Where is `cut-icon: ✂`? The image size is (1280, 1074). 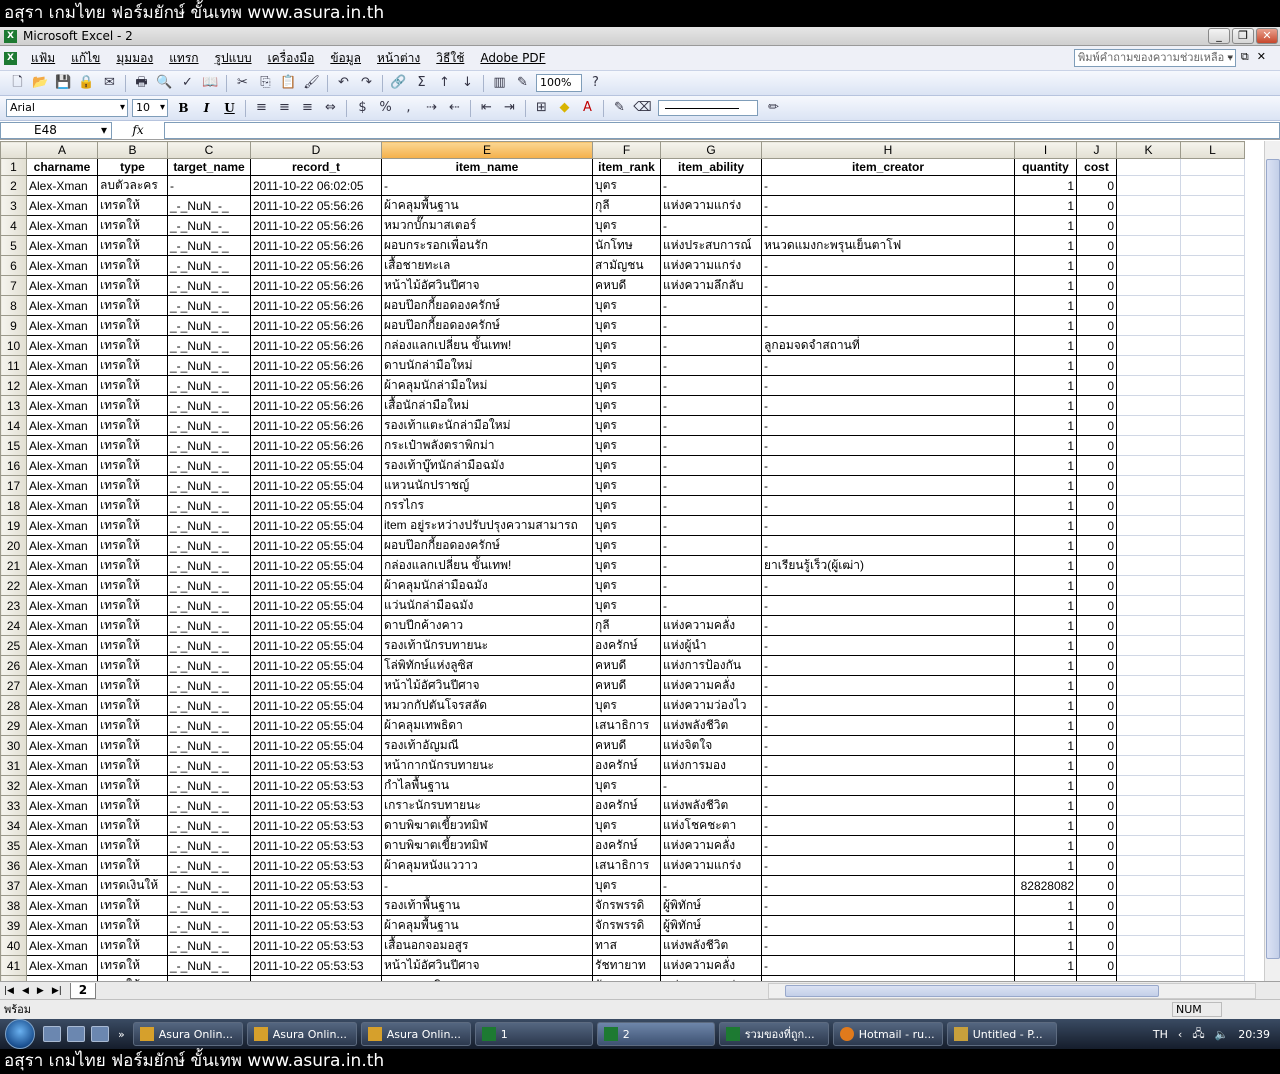 cut-icon: ✂ is located at coordinates (242, 83).